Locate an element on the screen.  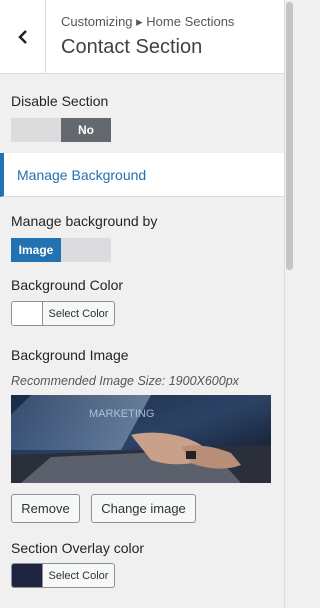
manage-background-link: Manage Background is located at coordinates (142, 175).